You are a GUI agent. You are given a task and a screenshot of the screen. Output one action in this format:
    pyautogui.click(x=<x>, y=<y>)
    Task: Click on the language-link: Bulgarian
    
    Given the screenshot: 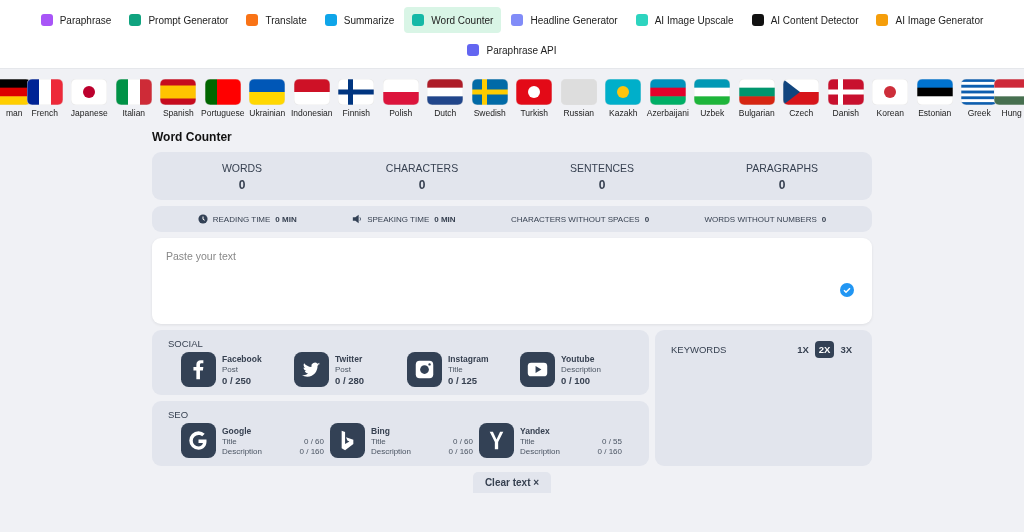 What is the action you would take?
    pyautogui.click(x=756, y=113)
    